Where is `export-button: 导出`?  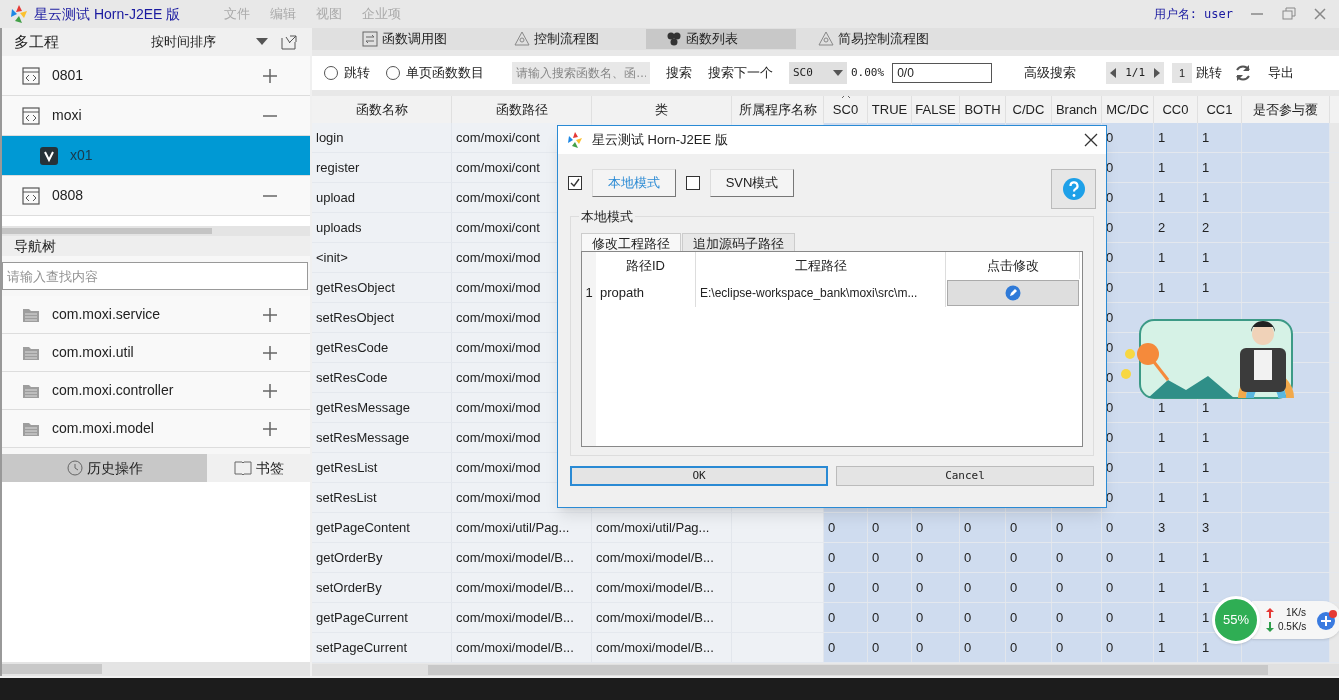
export-button: 导出 is located at coordinates (1281, 73).